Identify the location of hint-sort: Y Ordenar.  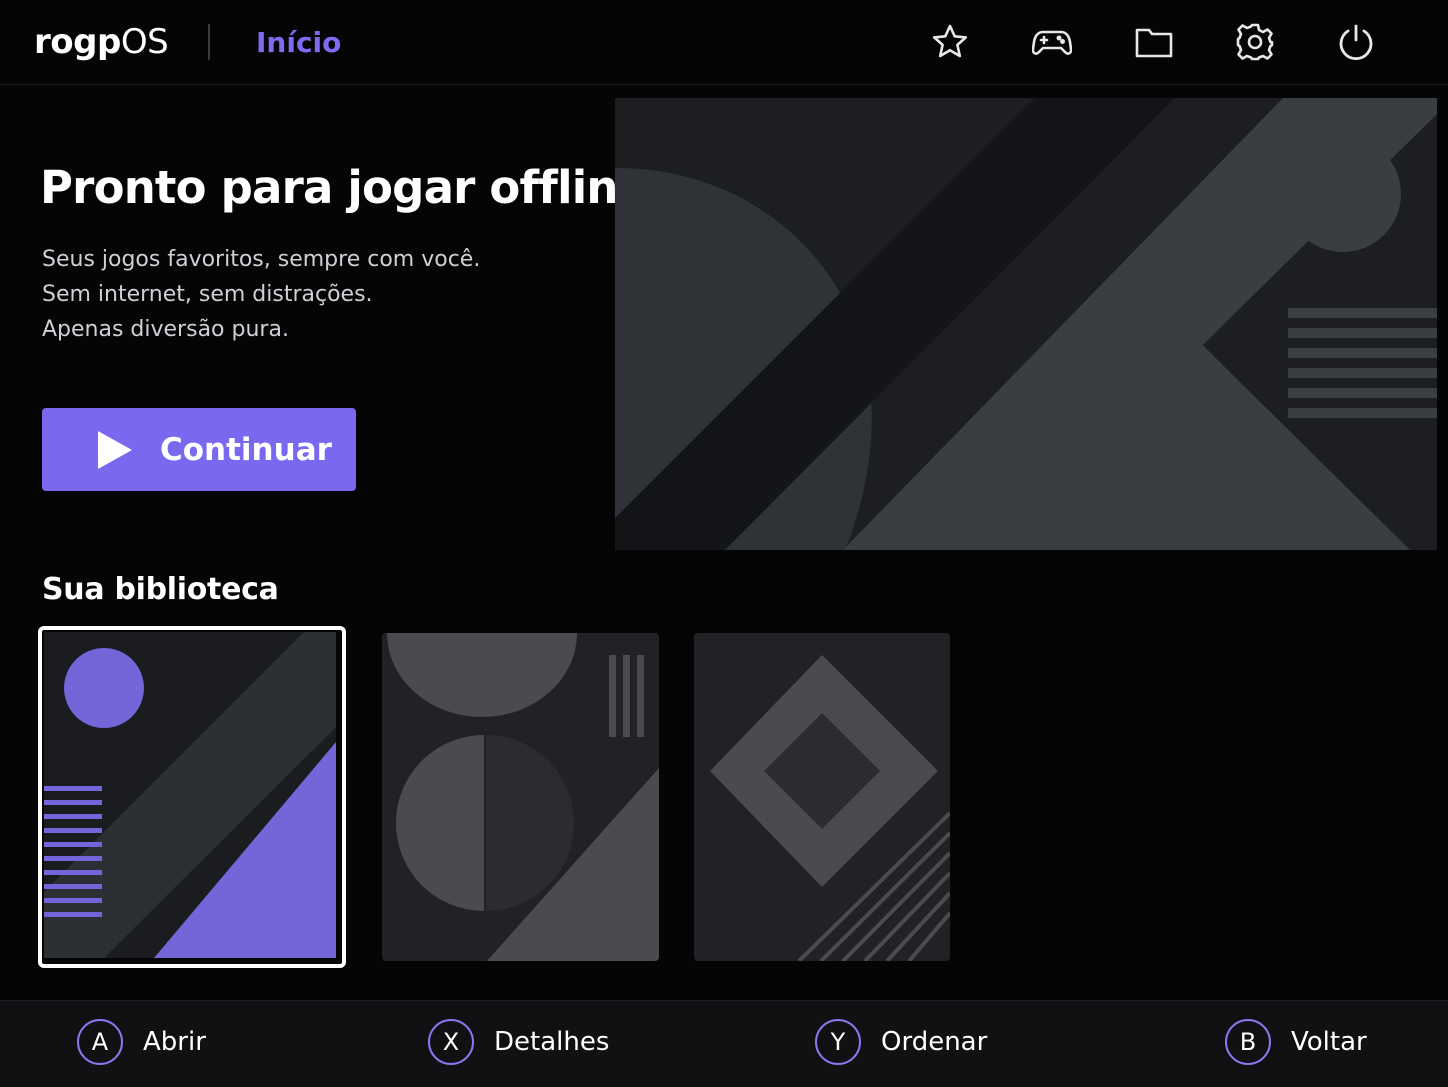
(901, 1042).